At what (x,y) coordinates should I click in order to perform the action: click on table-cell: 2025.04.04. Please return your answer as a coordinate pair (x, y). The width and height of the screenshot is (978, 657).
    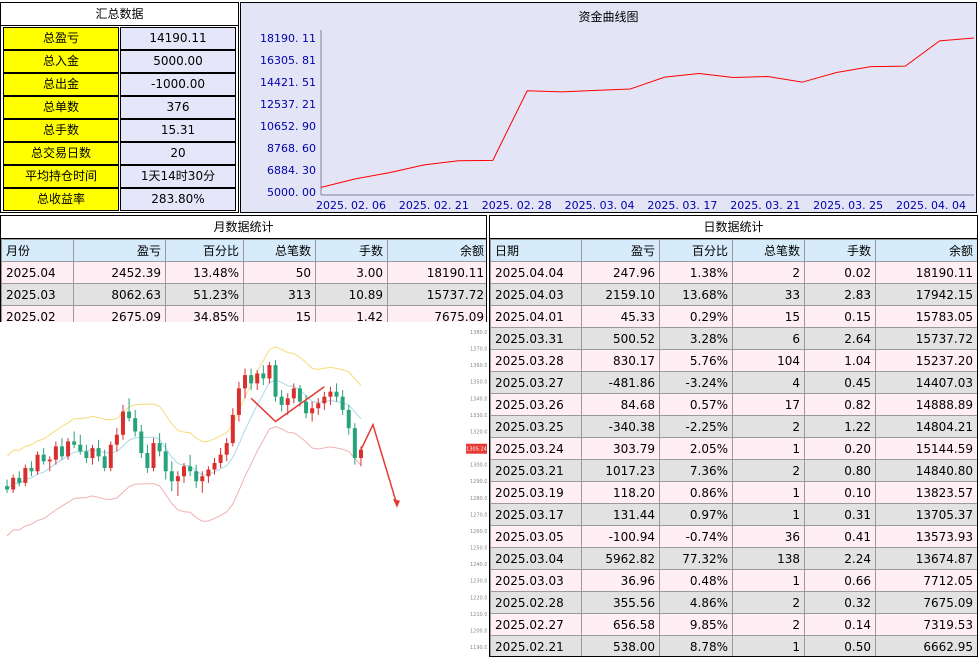
    Looking at the image, I should click on (536, 272).